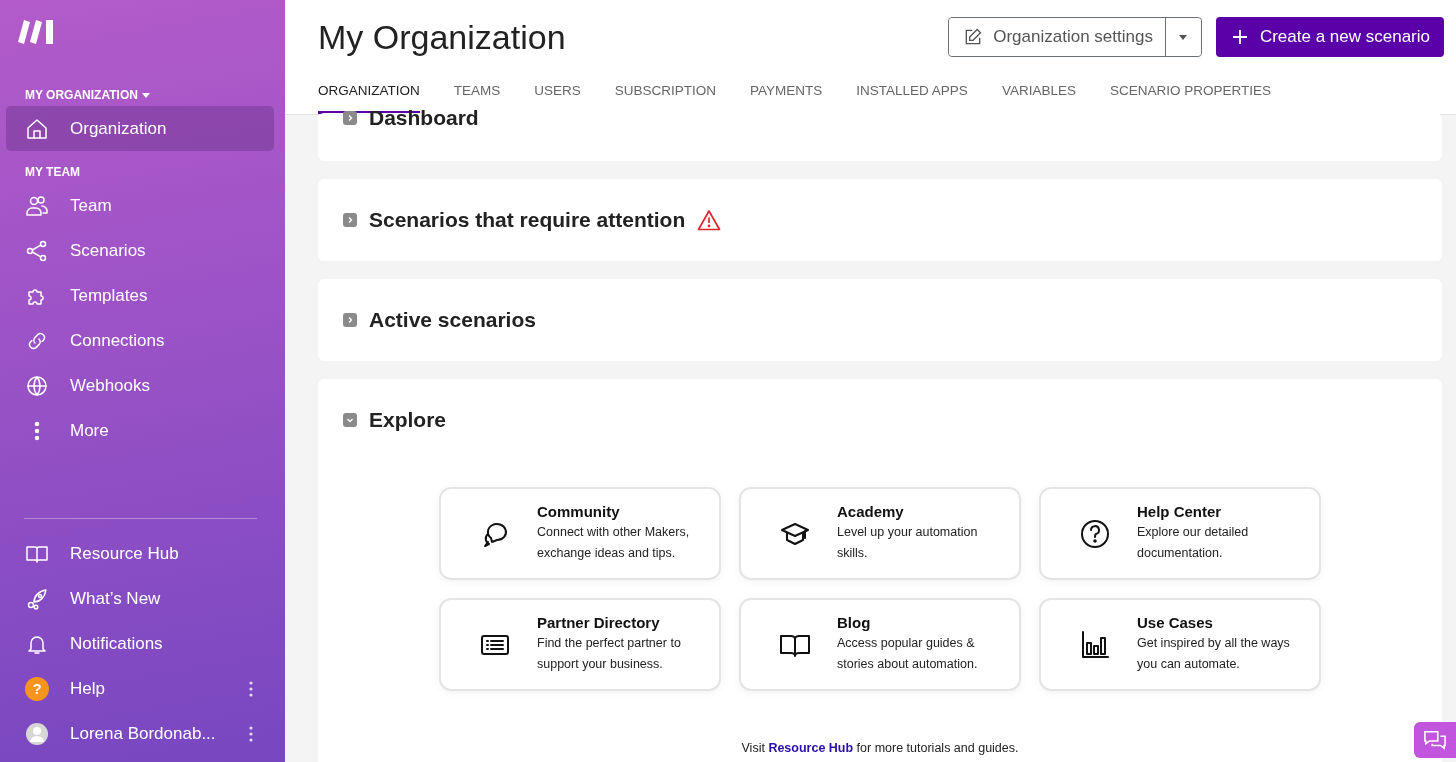 This screenshot has width=1456, height=762. What do you see at coordinates (1180, 511) in the screenshot?
I see `card-title: Help Center` at bounding box center [1180, 511].